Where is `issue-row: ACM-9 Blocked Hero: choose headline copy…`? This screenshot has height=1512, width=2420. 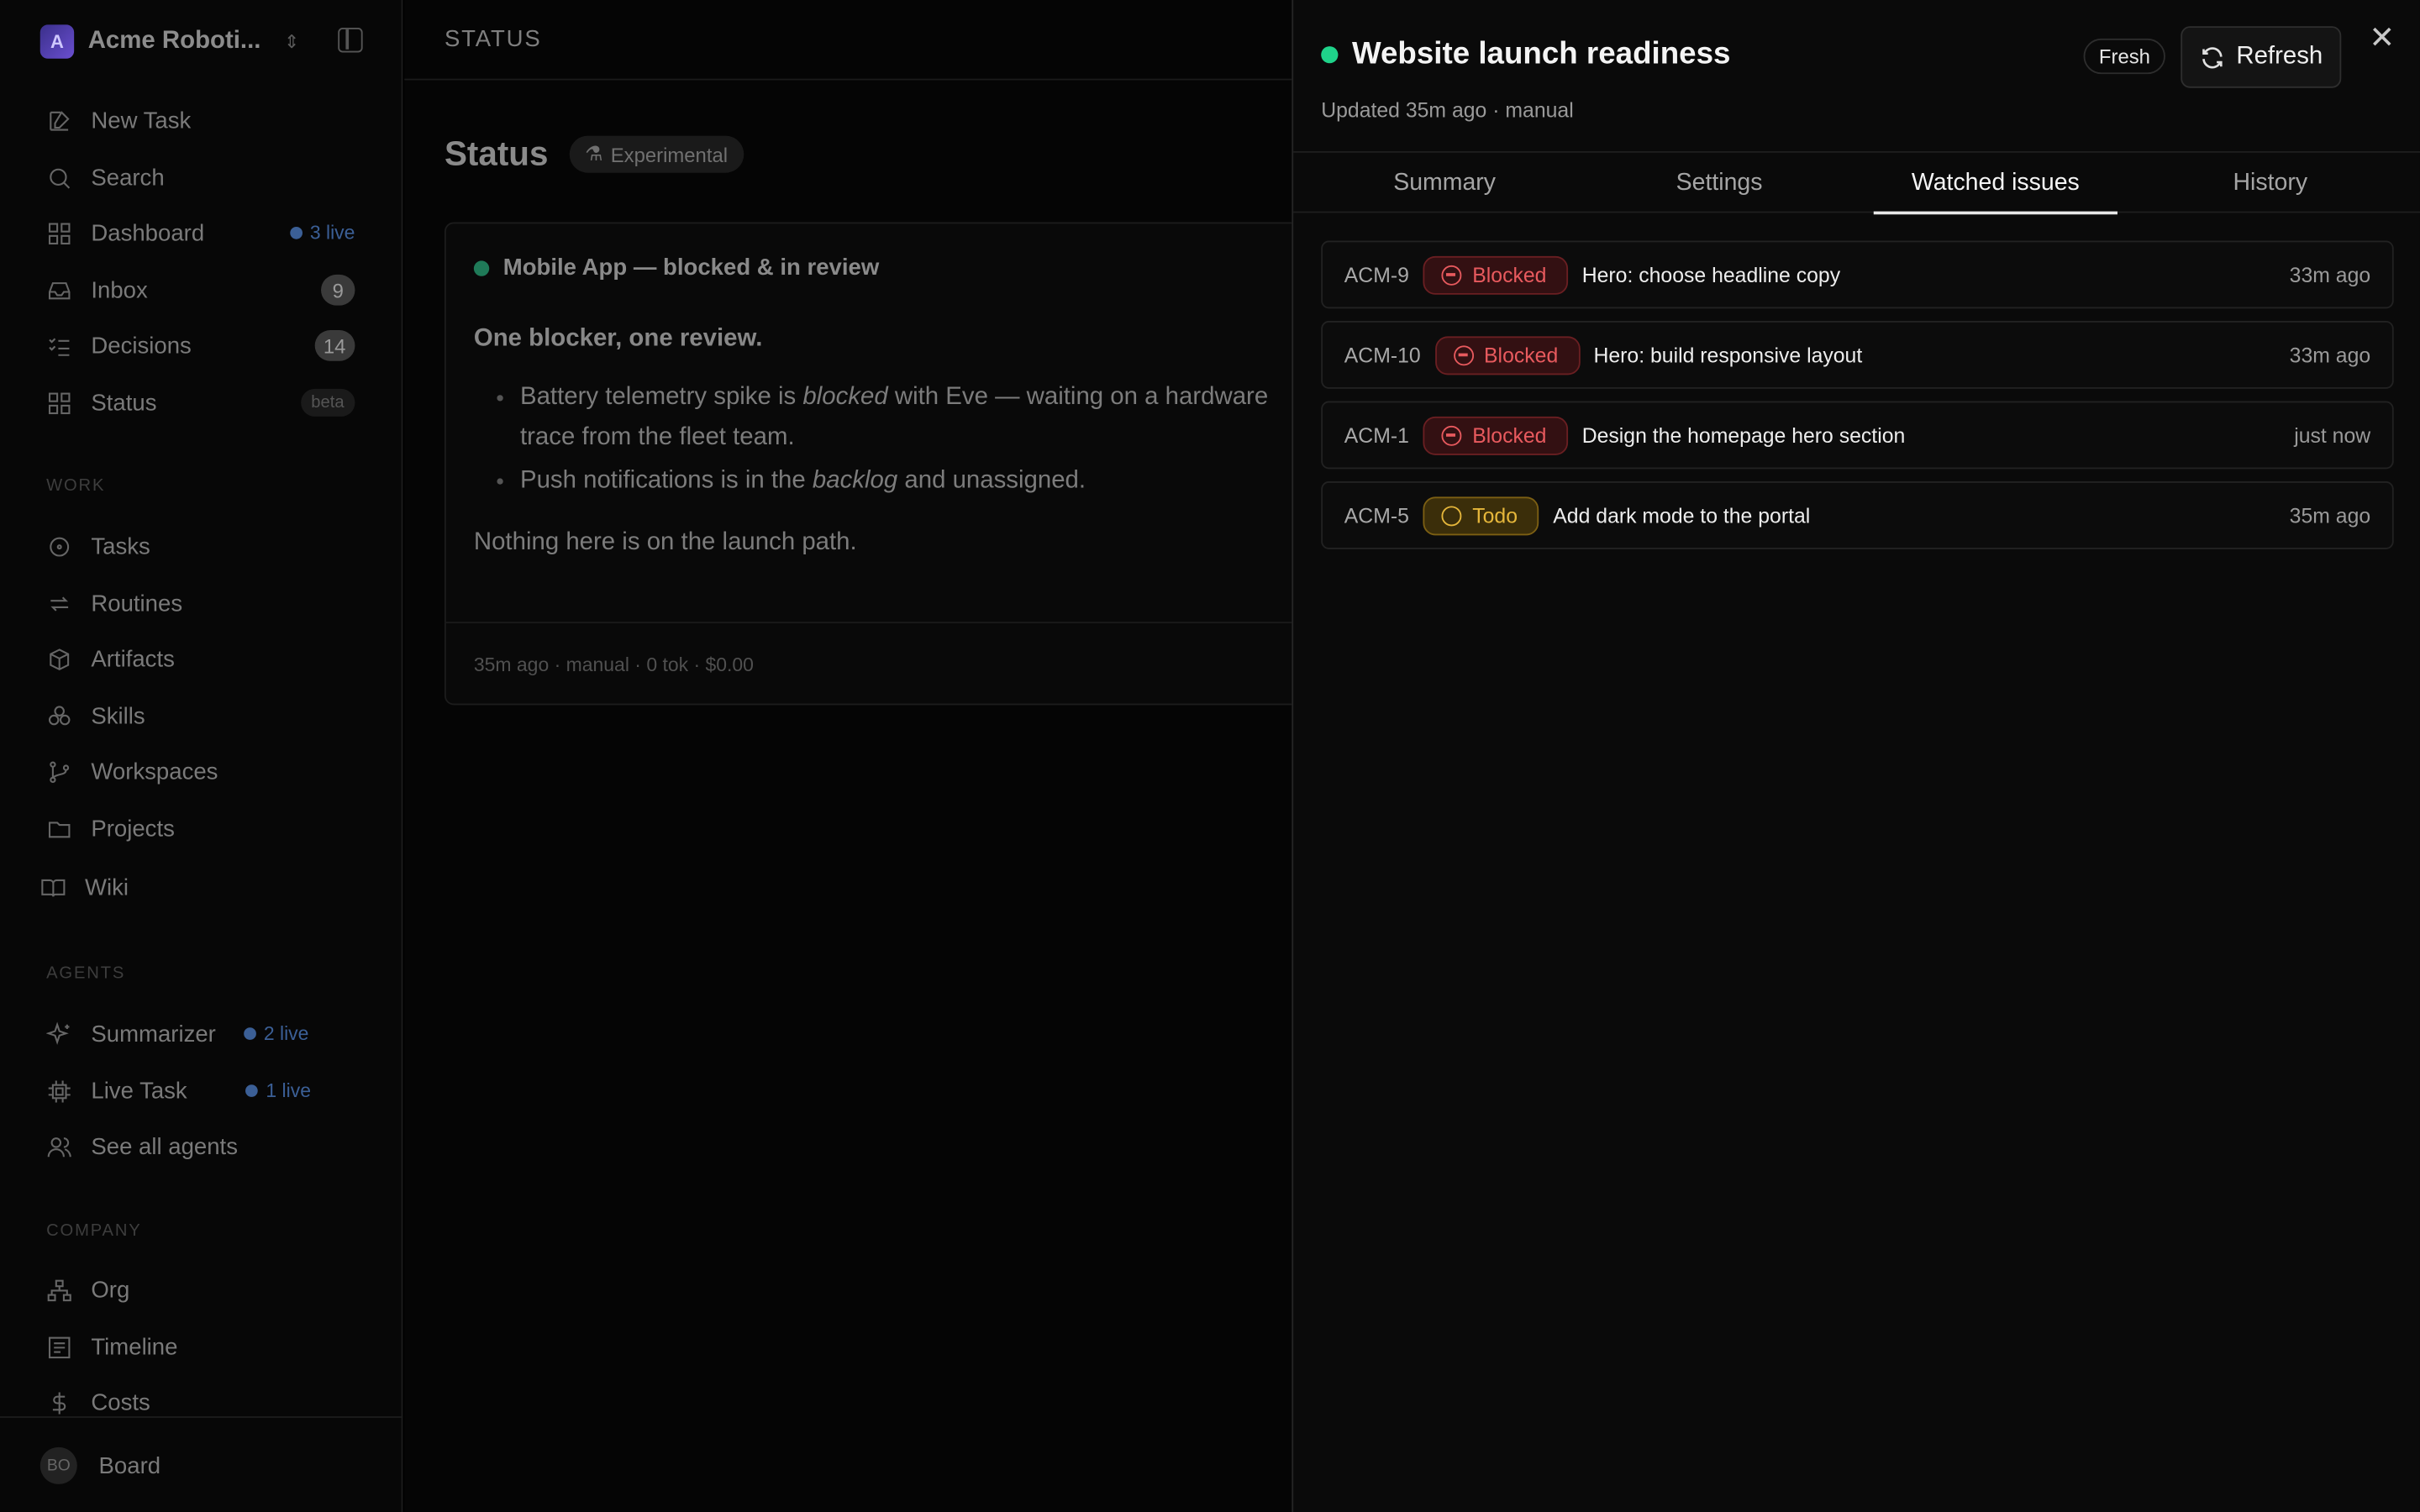 issue-row: ACM-9 Blocked Hero: choose headline copy… is located at coordinates (1858, 274).